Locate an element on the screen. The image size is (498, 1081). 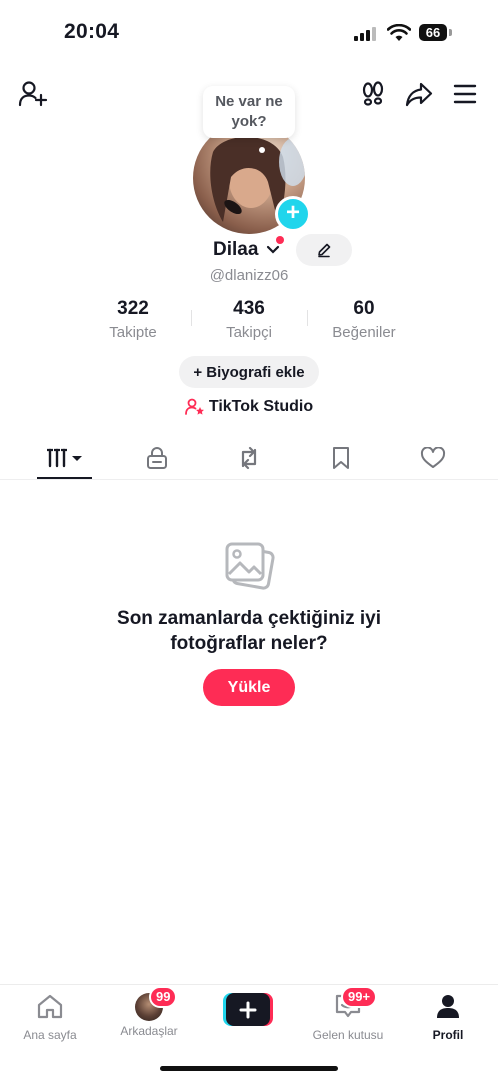
tab-liked is located at coordinates (433, 458).